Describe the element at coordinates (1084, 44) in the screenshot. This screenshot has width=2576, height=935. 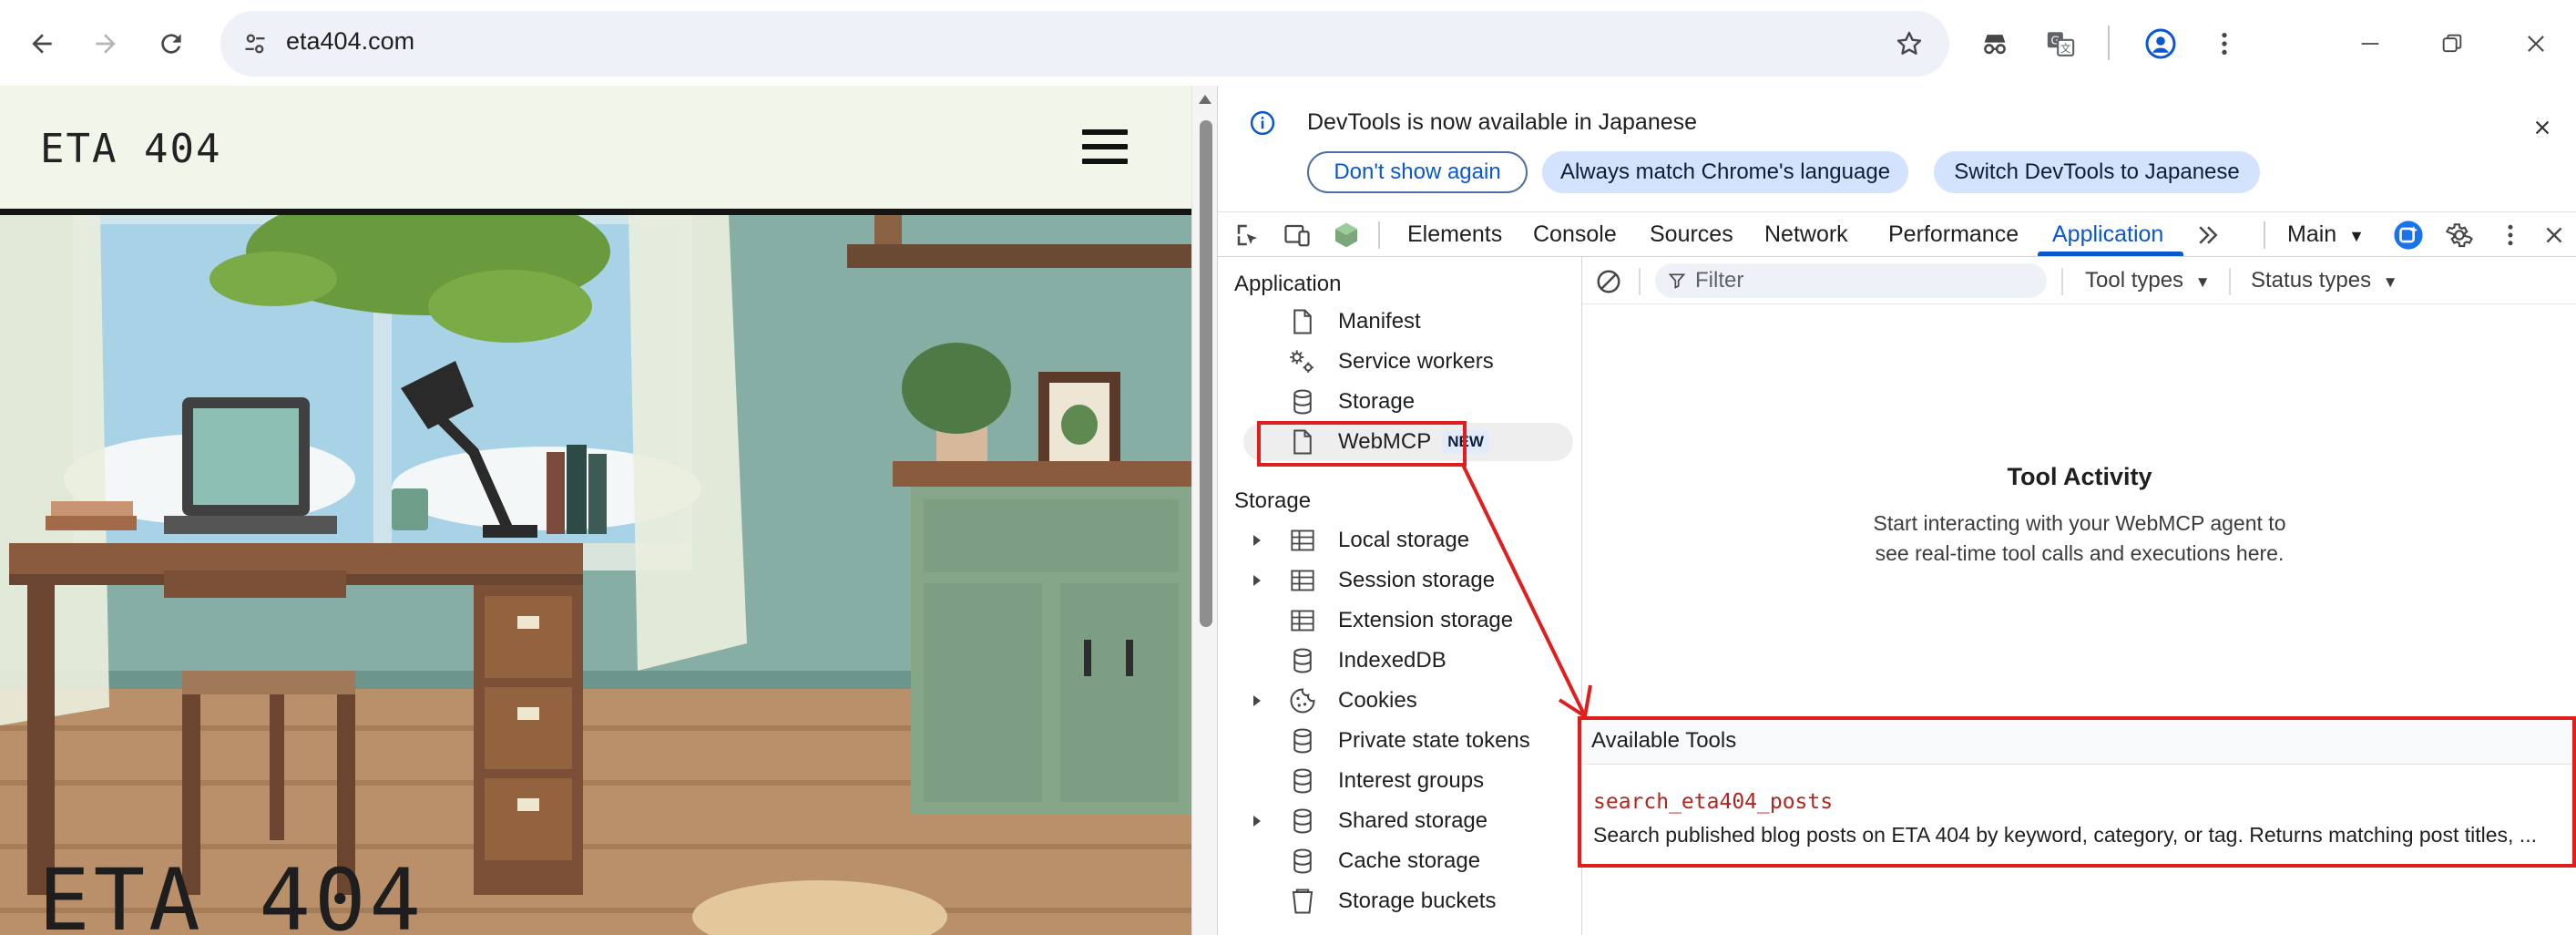
I see `address-bar: eta404.com` at that location.